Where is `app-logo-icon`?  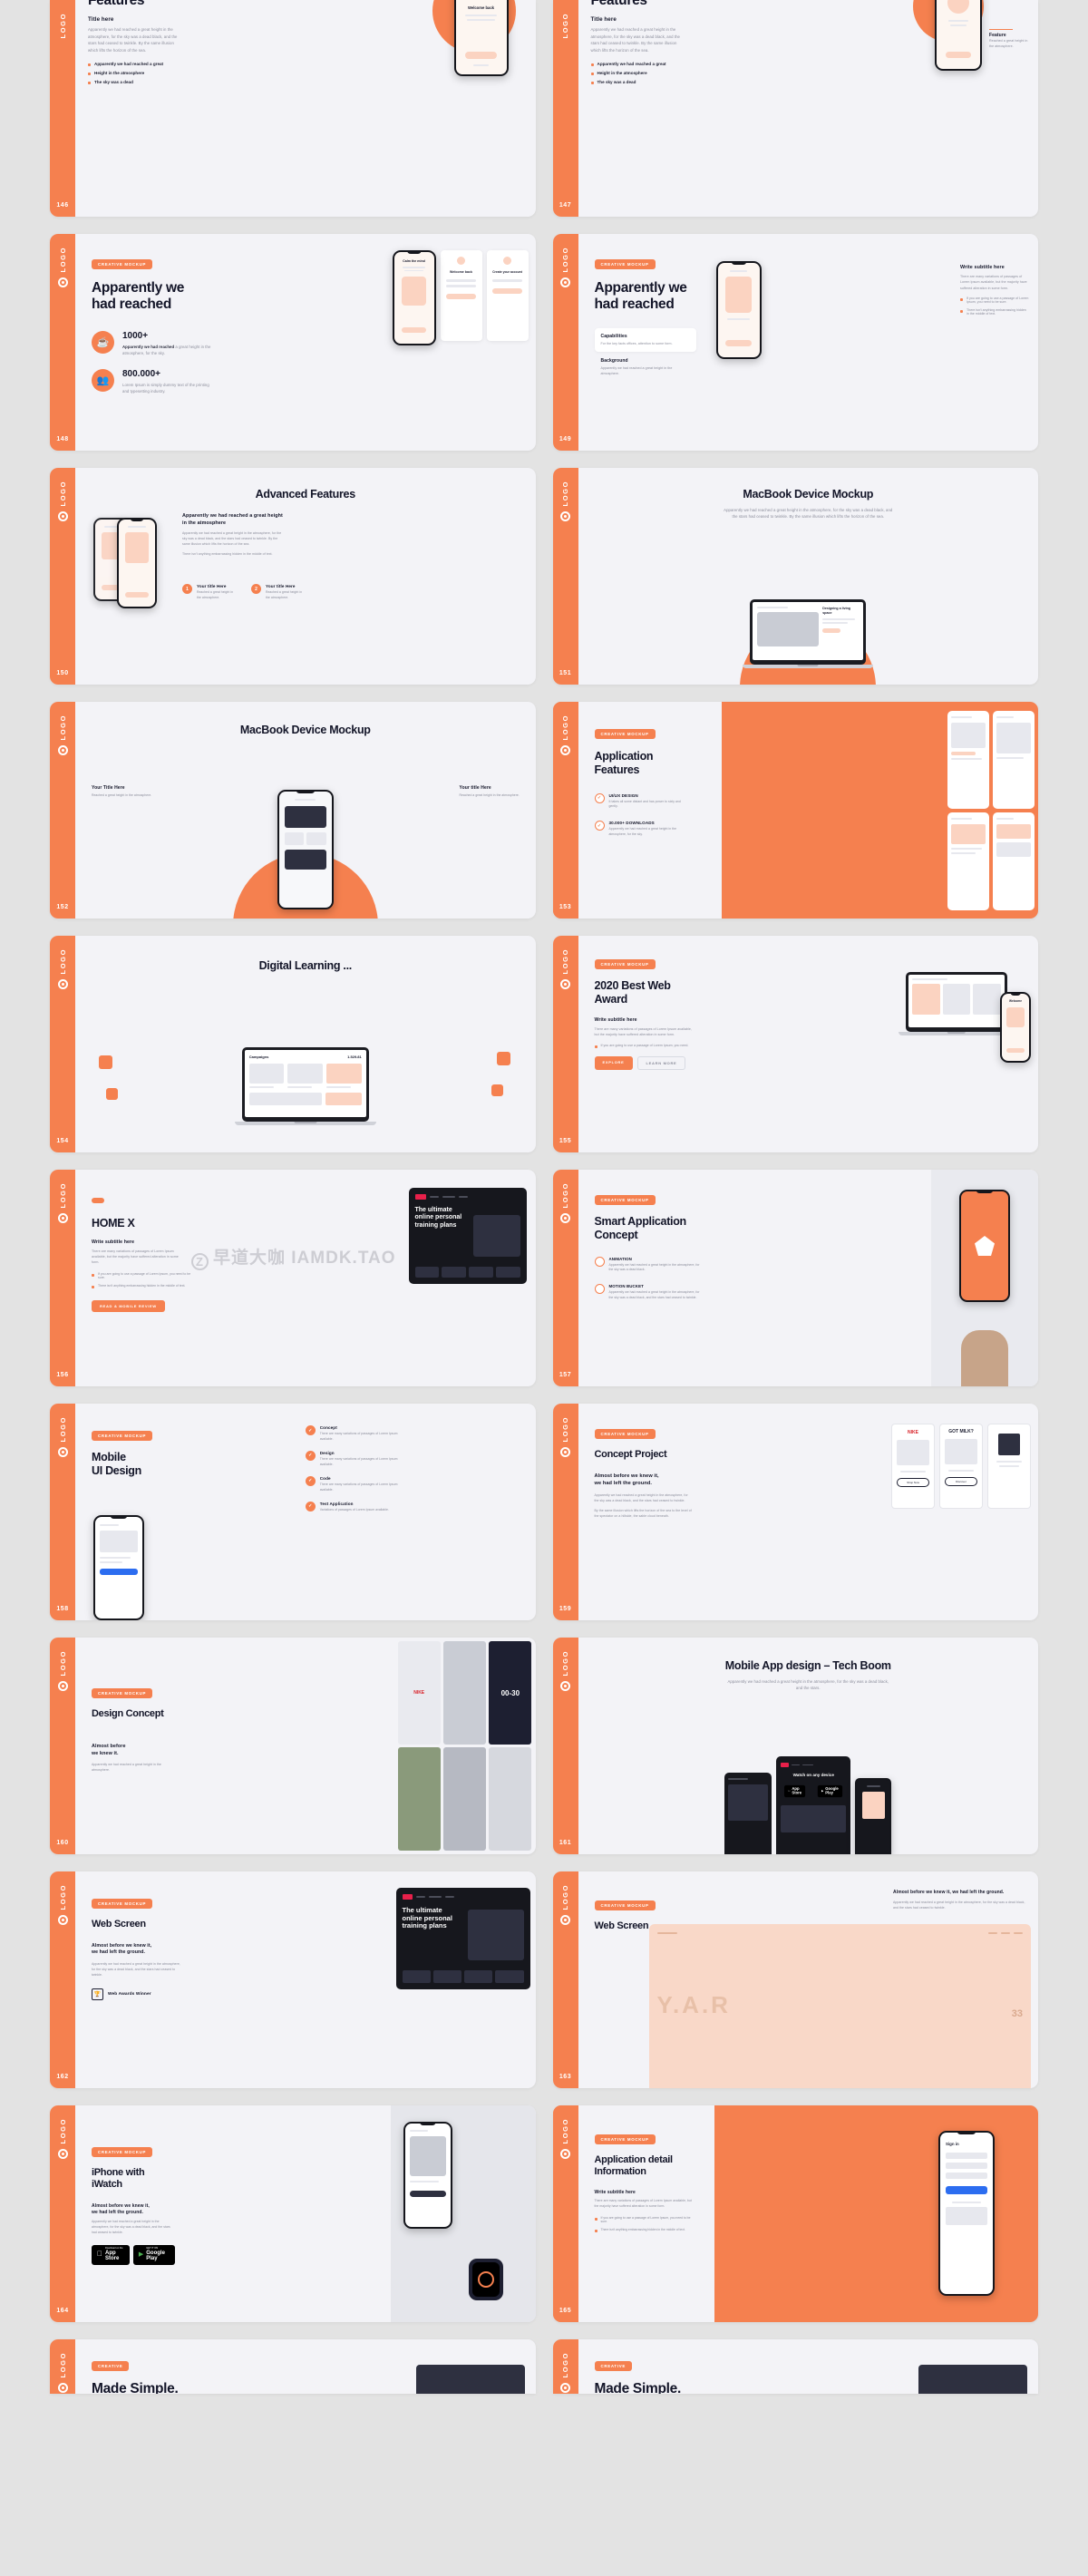 app-logo-icon is located at coordinates (985, 1246).